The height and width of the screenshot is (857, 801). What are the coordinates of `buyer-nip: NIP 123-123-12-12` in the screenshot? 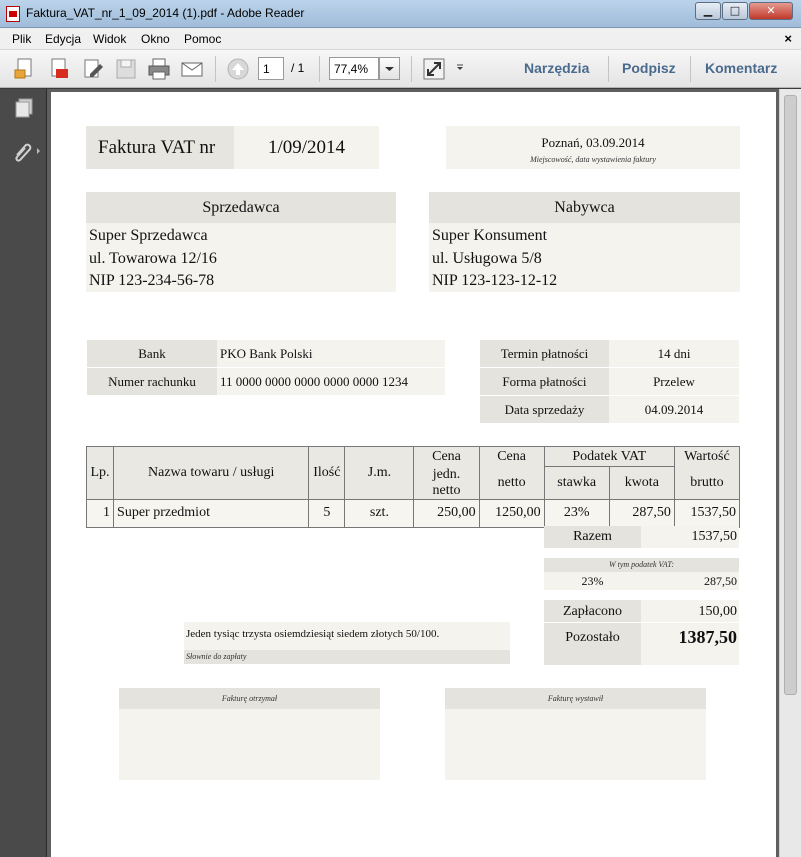 It's located at (495, 280).